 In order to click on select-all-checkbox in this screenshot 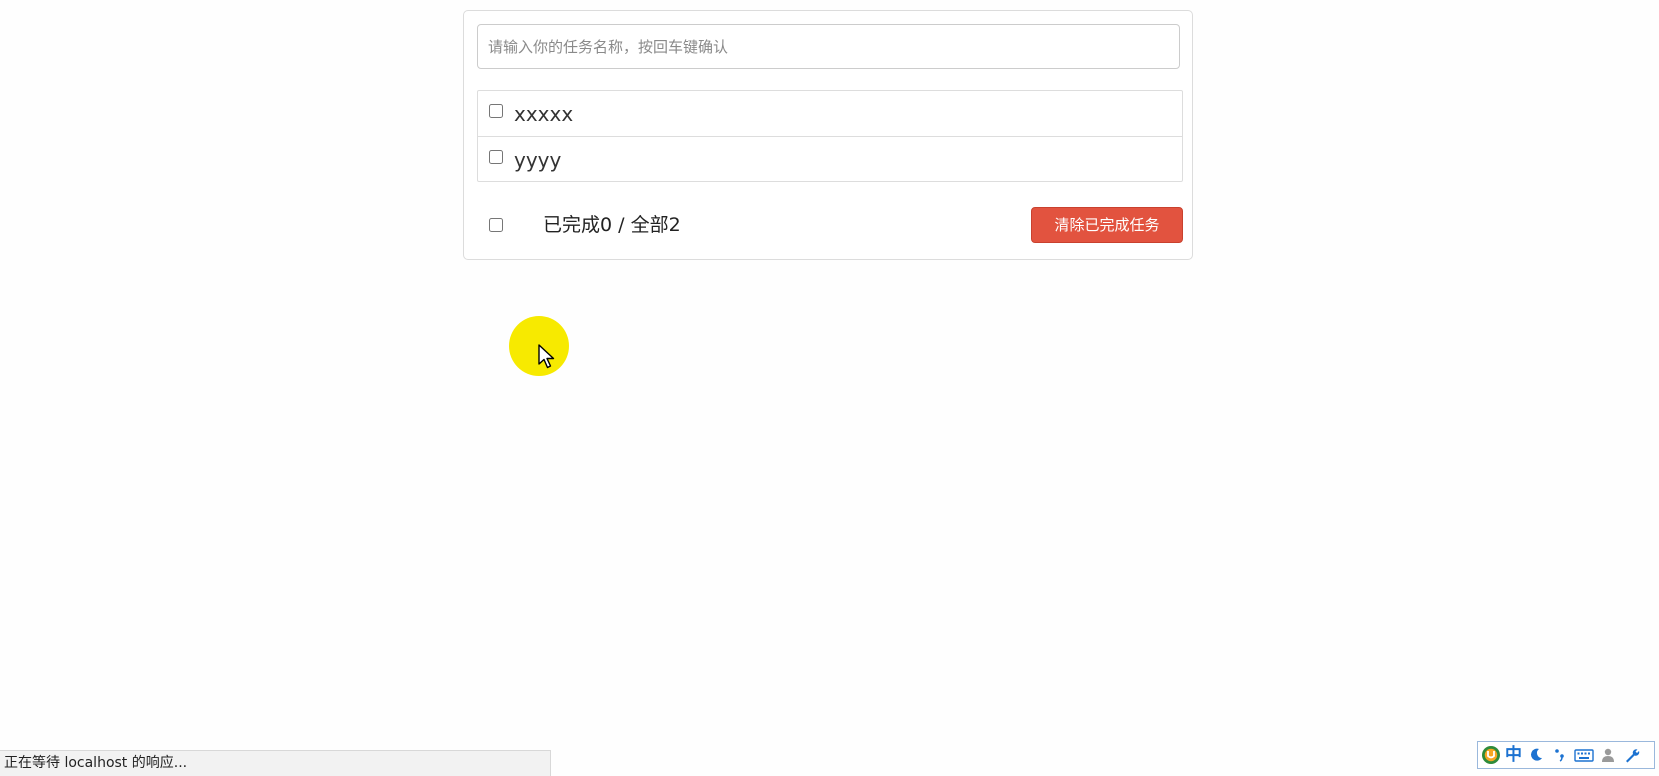, I will do `click(496, 225)`.